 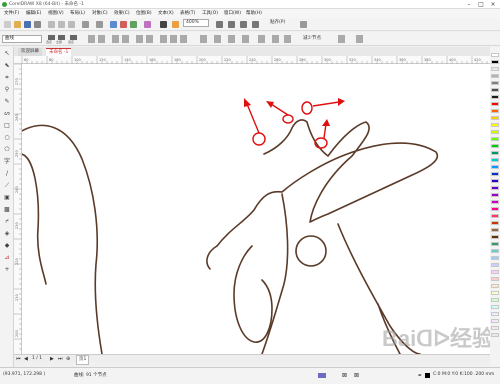 I want to click on add-tool-icon: +, so click(x=7, y=270).